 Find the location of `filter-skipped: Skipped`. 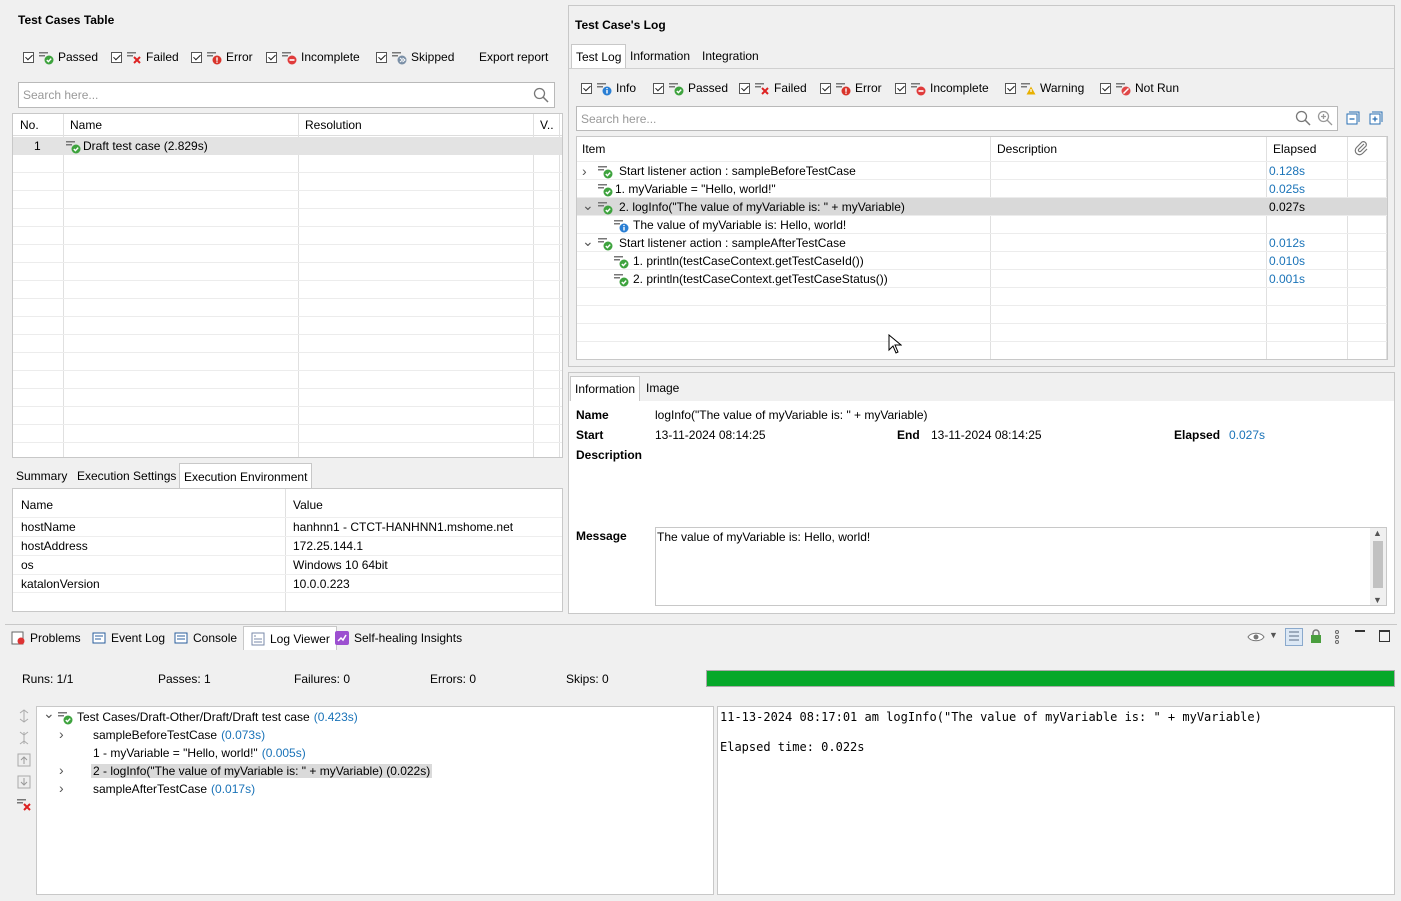

filter-skipped: Skipped is located at coordinates (415, 57).